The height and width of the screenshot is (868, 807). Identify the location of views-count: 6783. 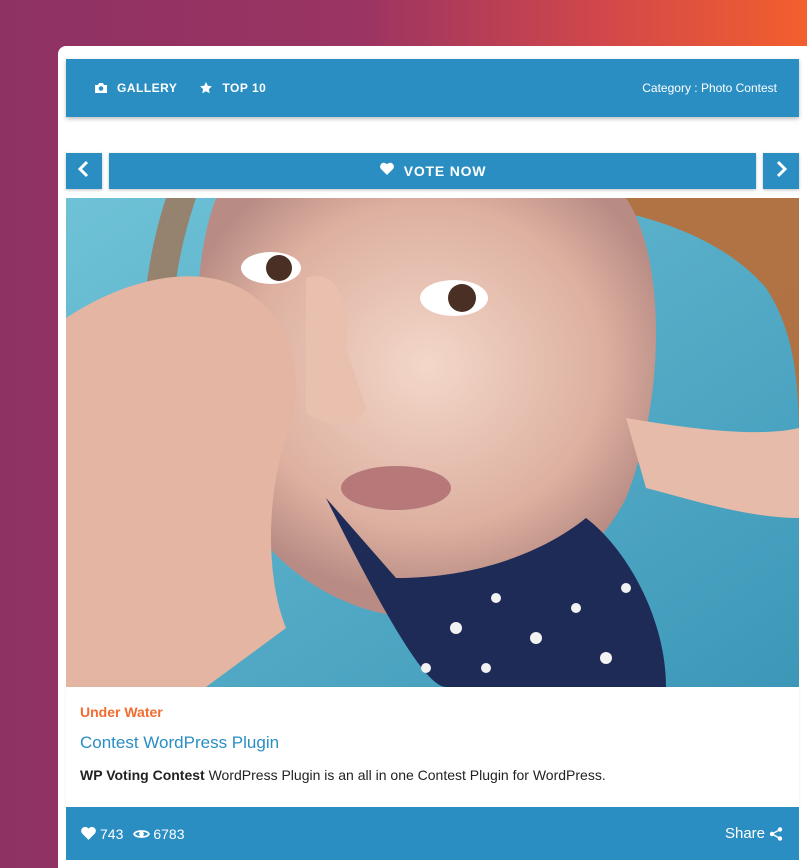
(159, 833).